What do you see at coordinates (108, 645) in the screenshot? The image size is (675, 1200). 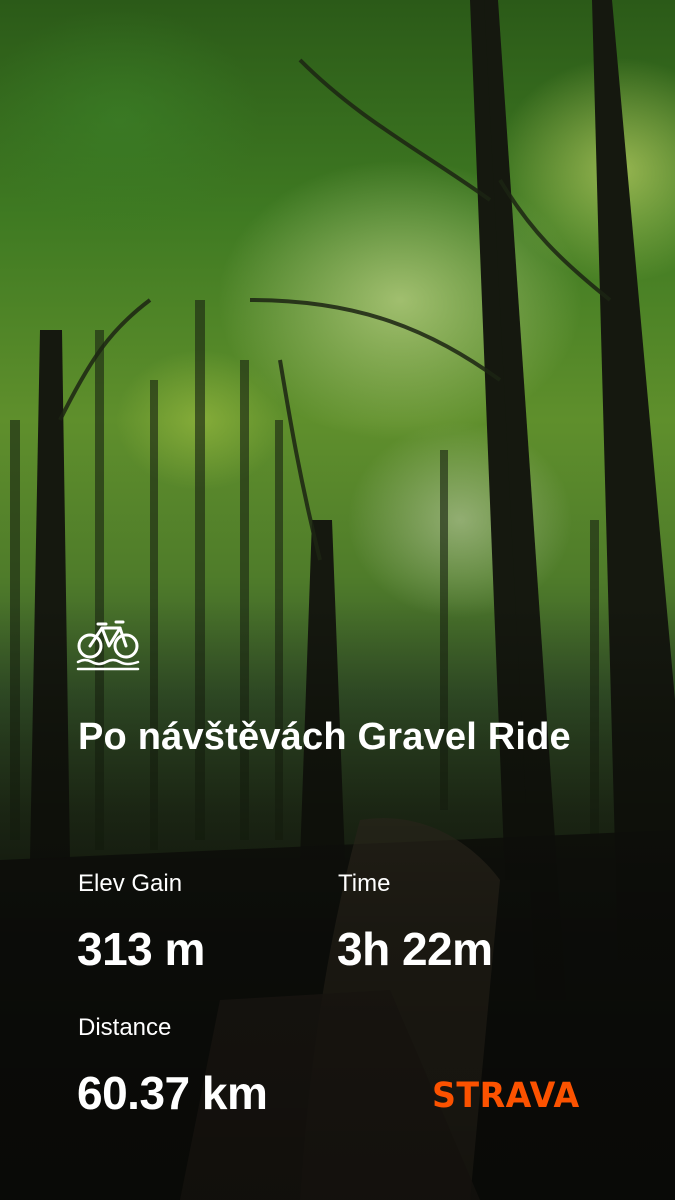 I see `bike-gravel-icon` at bounding box center [108, 645].